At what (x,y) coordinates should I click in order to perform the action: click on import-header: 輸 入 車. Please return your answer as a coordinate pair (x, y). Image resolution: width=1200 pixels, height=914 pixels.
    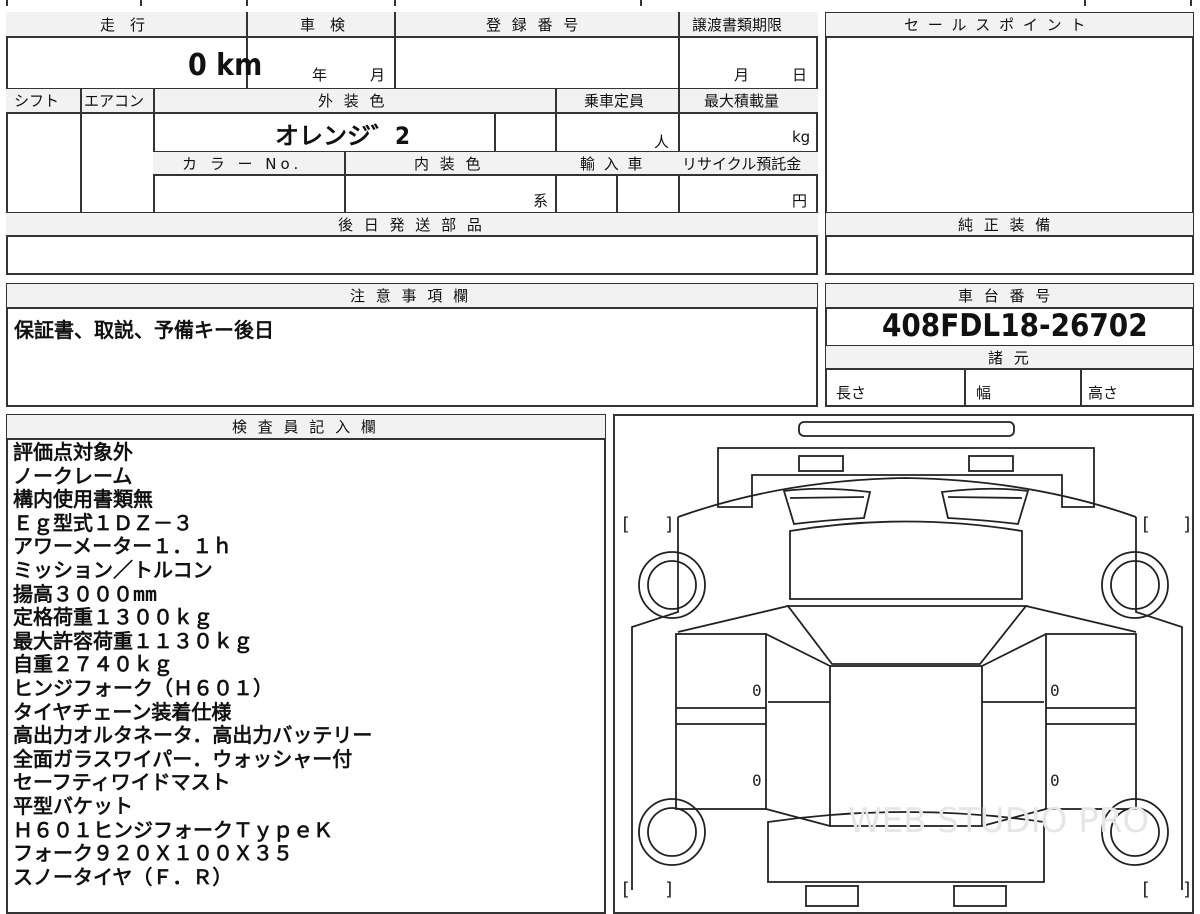
    Looking at the image, I should click on (612, 164).